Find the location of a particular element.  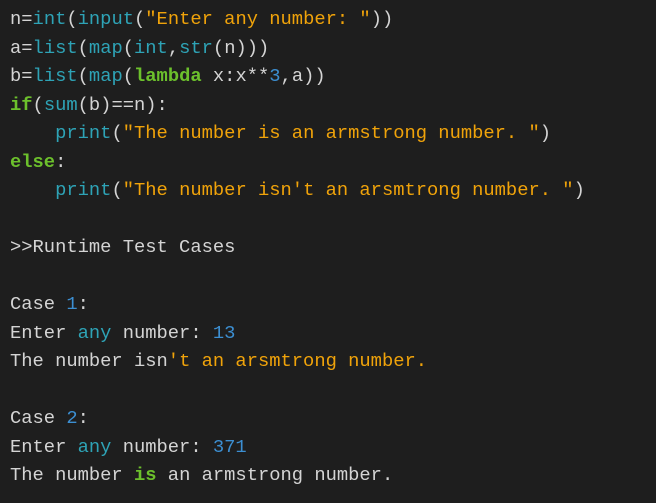

code-line: >>Runtime Test Cases is located at coordinates (297, 247).